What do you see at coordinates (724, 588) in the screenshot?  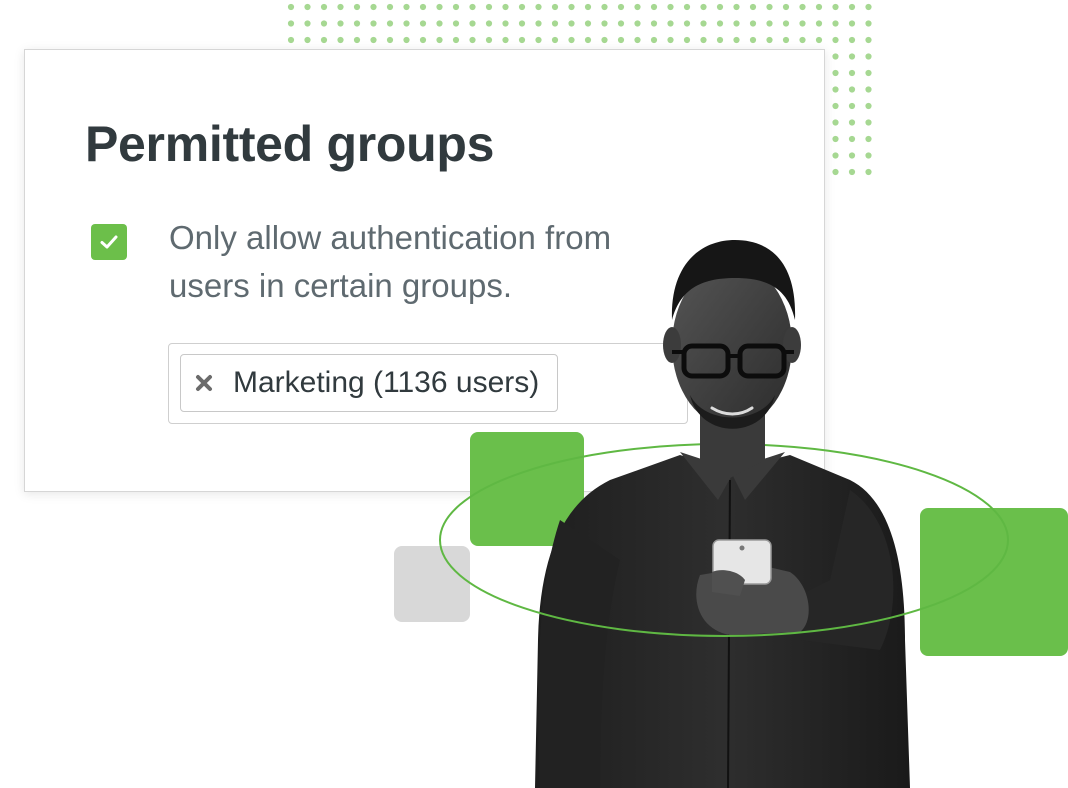 I see `orbit-ring-front` at bounding box center [724, 588].